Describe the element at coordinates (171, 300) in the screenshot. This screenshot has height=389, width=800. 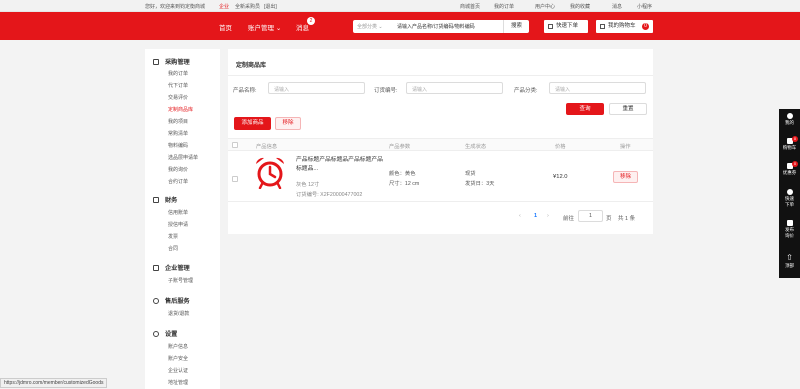
I see `section-after-sales: 售后服务` at that location.